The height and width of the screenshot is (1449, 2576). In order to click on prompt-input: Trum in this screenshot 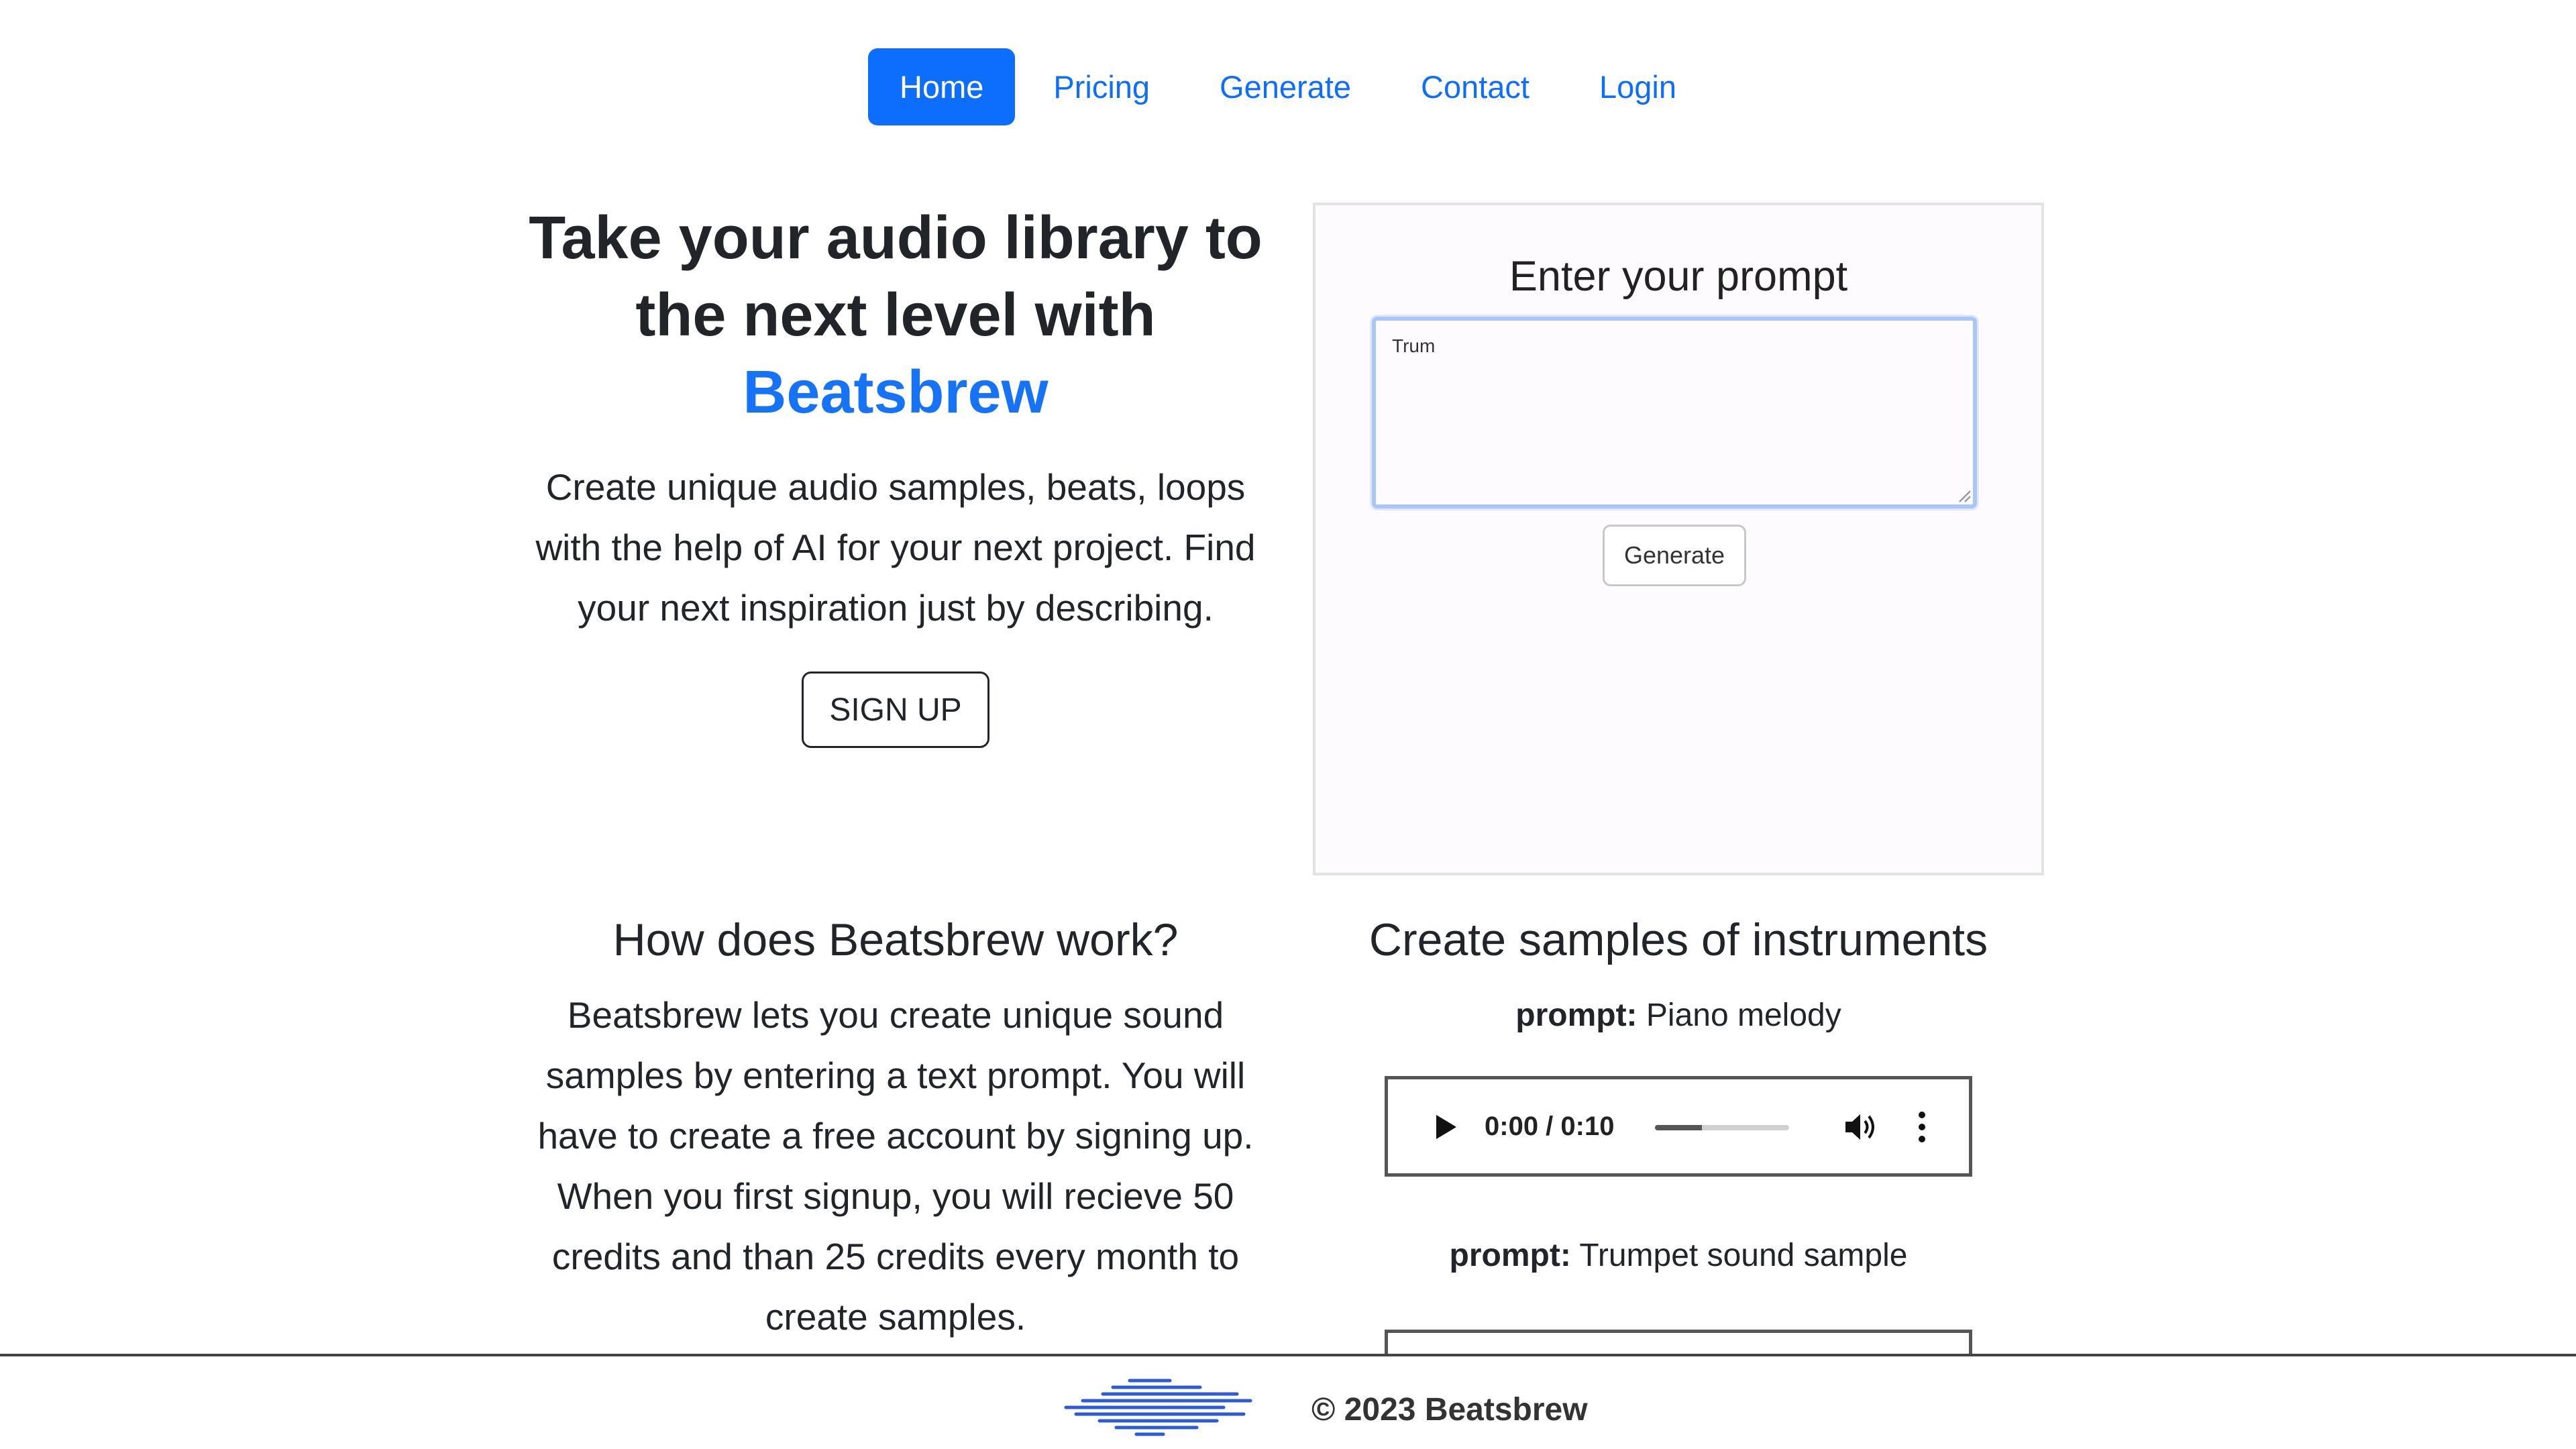, I will do `click(1674, 412)`.